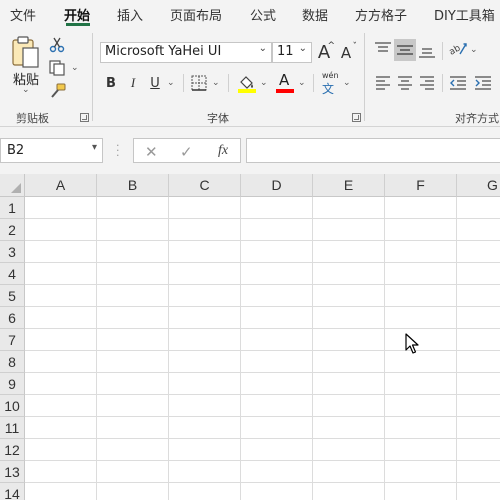 The height and width of the screenshot is (500, 500). I want to click on row-header-10: 10, so click(12, 406).